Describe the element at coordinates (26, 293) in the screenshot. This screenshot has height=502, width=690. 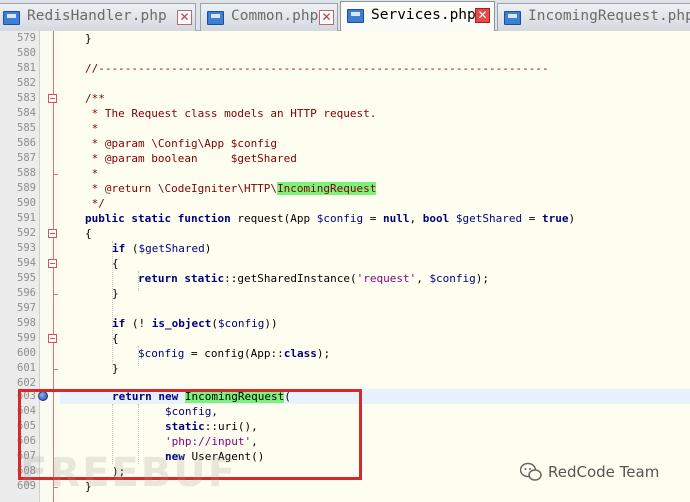
I see `line-number: 596` at that location.